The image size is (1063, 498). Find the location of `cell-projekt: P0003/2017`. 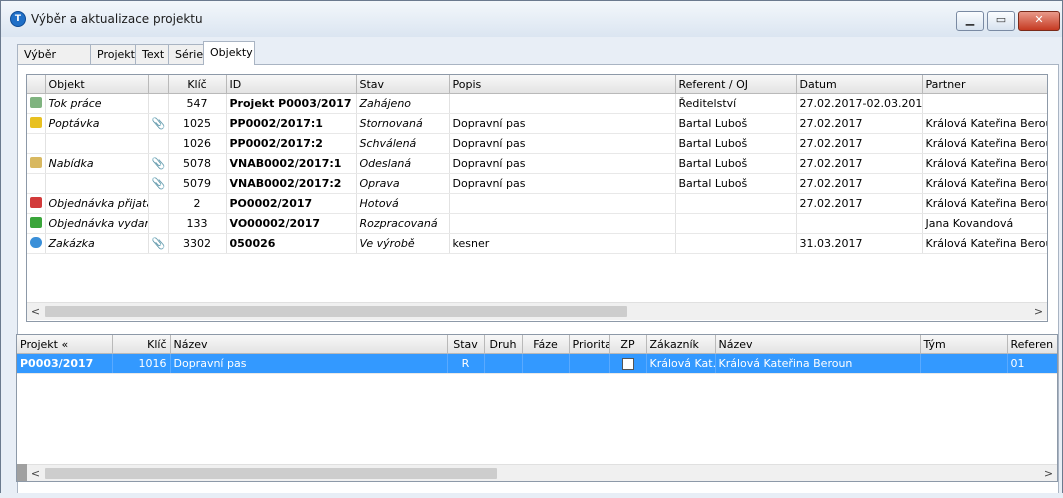

cell-projekt: P0003/2017 is located at coordinates (65, 363).